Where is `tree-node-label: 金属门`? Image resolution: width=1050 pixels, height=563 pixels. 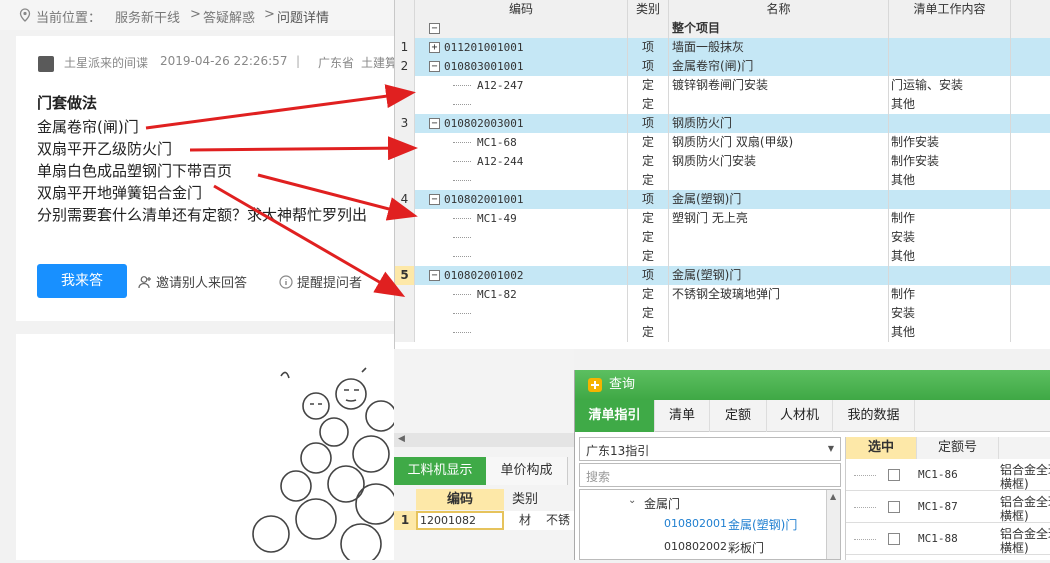
tree-node-label: 金属门 is located at coordinates (662, 503).